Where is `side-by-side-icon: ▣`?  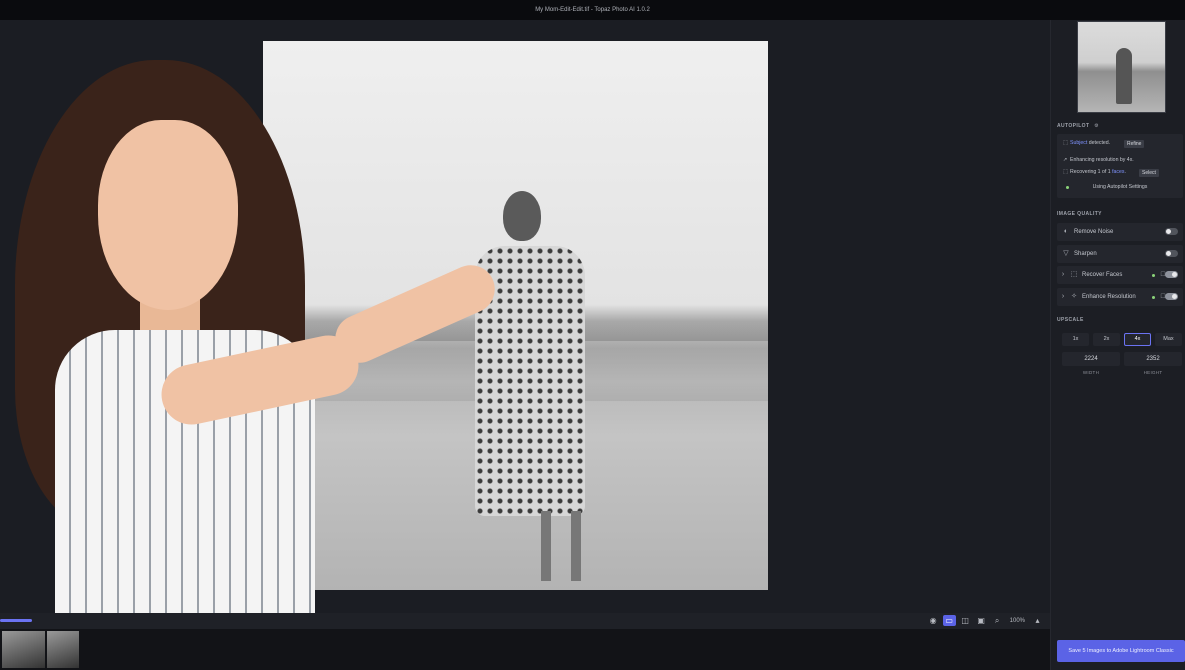 side-by-side-icon: ▣ is located at coordinates (981, 620).